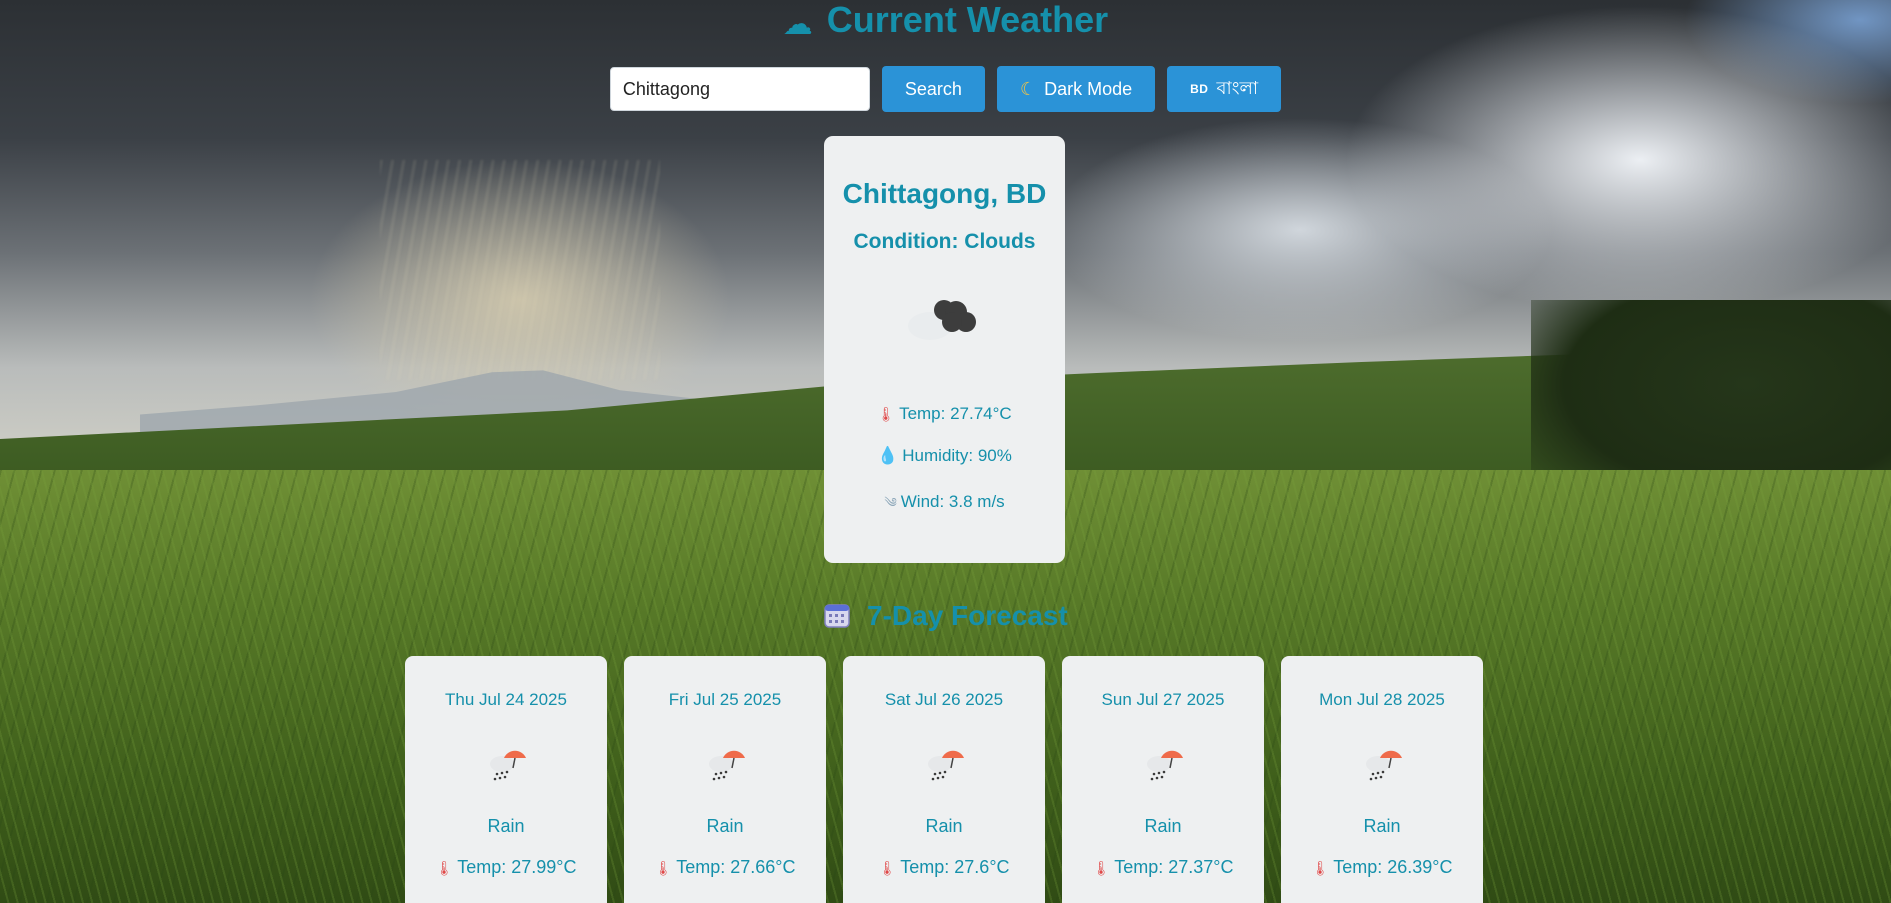 The height and width of the screenshot is (903, 1891). I want to click on clouds-icon, so click(944, 318).